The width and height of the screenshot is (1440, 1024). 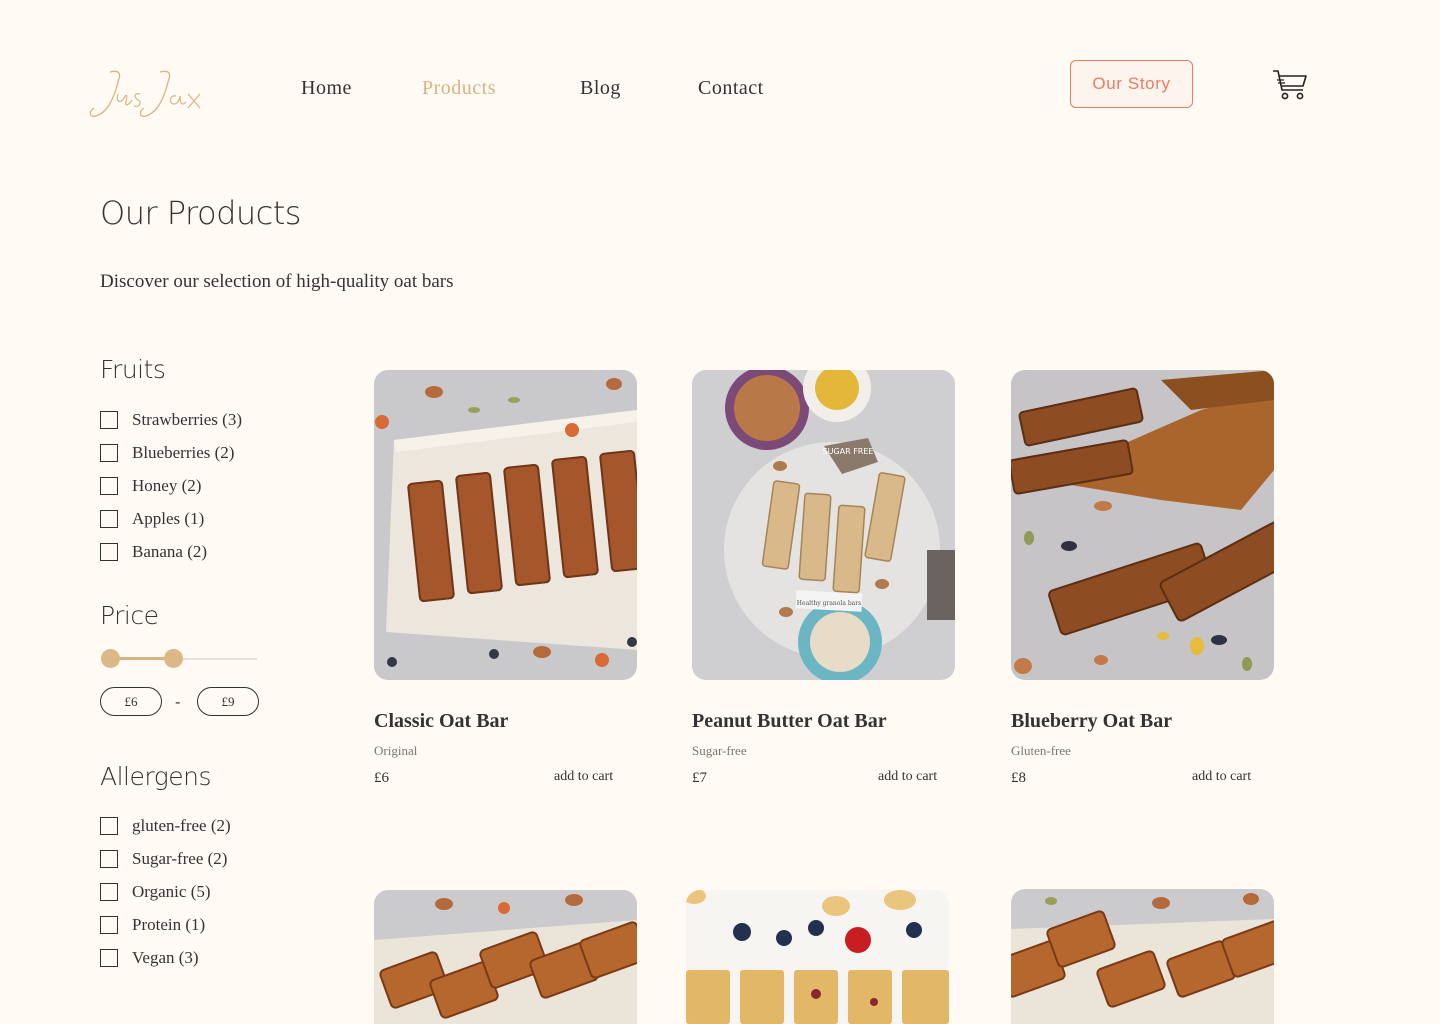 What do you see at coordinates (173, 658) in the screenshot?
I see `price-slider-max-handle` at bounding box center [173, 658].